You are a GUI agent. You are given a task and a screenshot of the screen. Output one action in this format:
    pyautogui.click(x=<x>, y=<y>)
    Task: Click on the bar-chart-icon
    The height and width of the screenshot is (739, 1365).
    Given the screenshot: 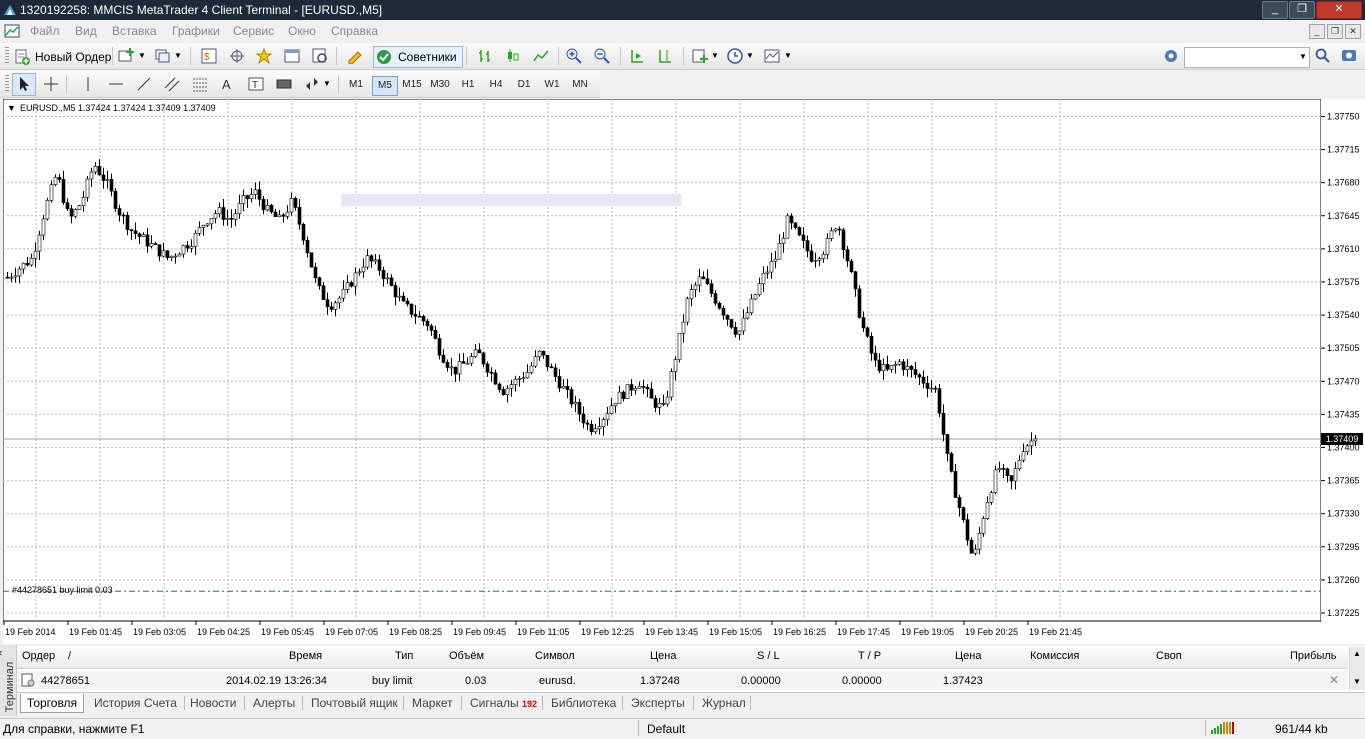 What is the action you would take?
    pyautogui.click(x=485, y=56)
    